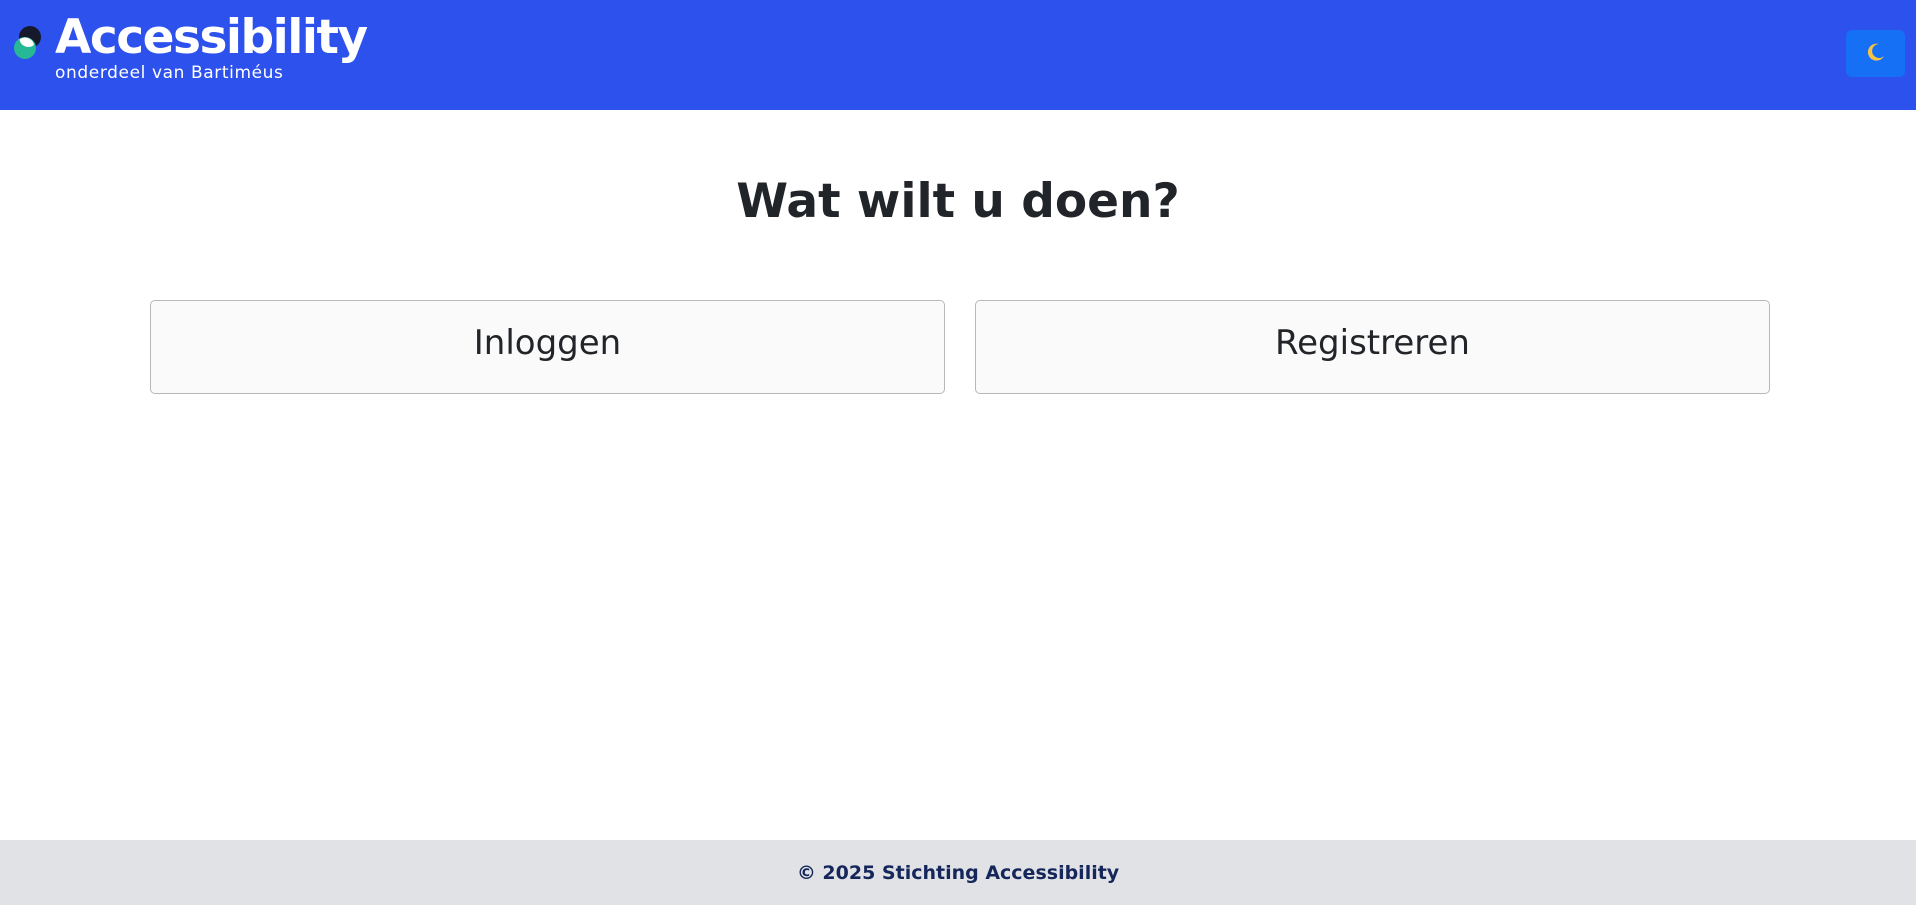 This screenshot has height=905, width=1916. I want to click on site-footer: © 2025 Stichting Accessibility, so click(958, 872).